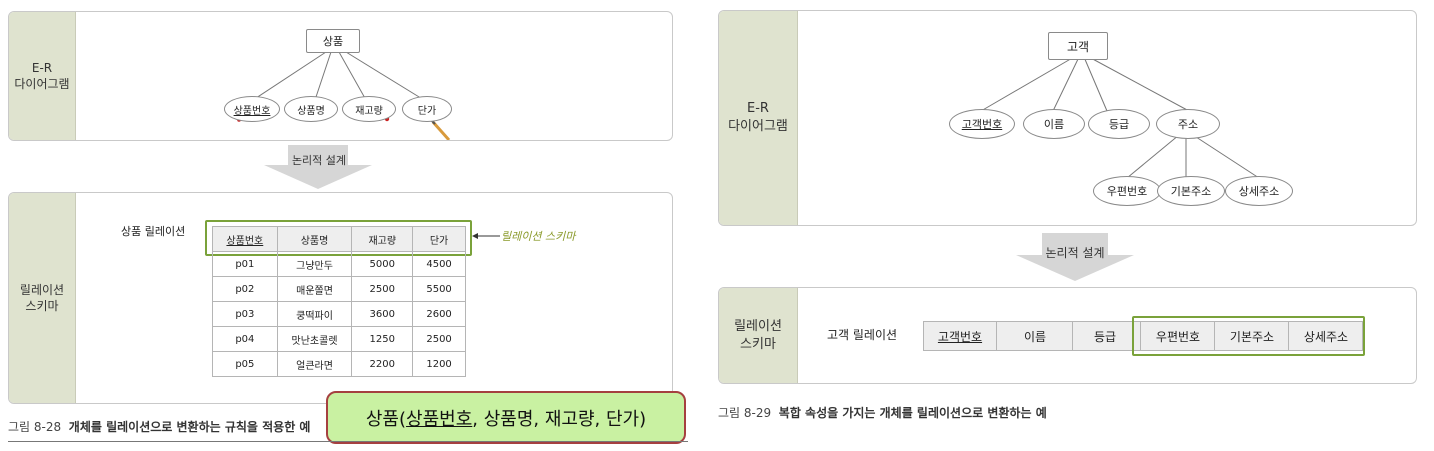  Describe the element at coordinates (382, 339) in the screenshot. I see `cell: 1250` at that location.